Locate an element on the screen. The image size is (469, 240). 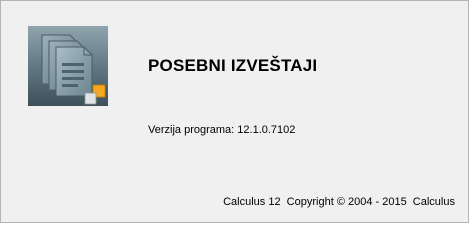
product-title: POSEBNI IZVEŠTAJI is located at coordinates (233, 65).